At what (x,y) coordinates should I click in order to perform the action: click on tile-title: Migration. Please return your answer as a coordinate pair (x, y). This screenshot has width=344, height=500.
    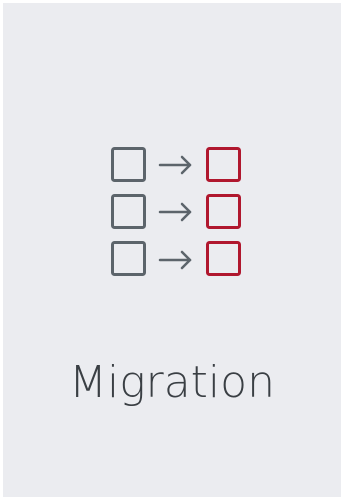
    Looking at the image, I should click on (172, 382).